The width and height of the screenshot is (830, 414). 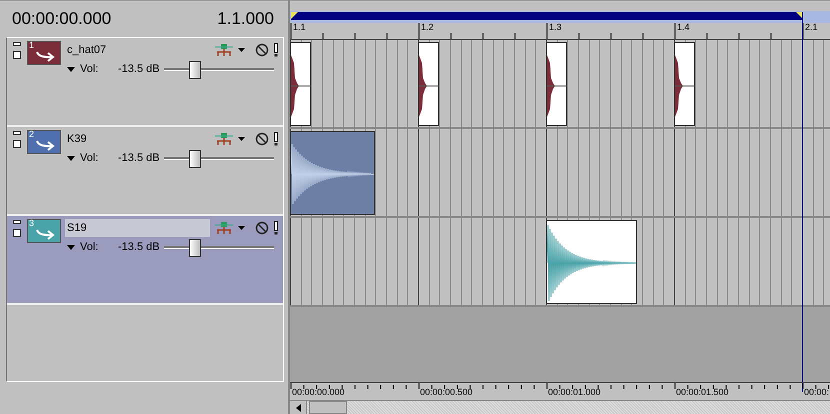 I want to click on track-number: 2, so click(x=31, y=134).